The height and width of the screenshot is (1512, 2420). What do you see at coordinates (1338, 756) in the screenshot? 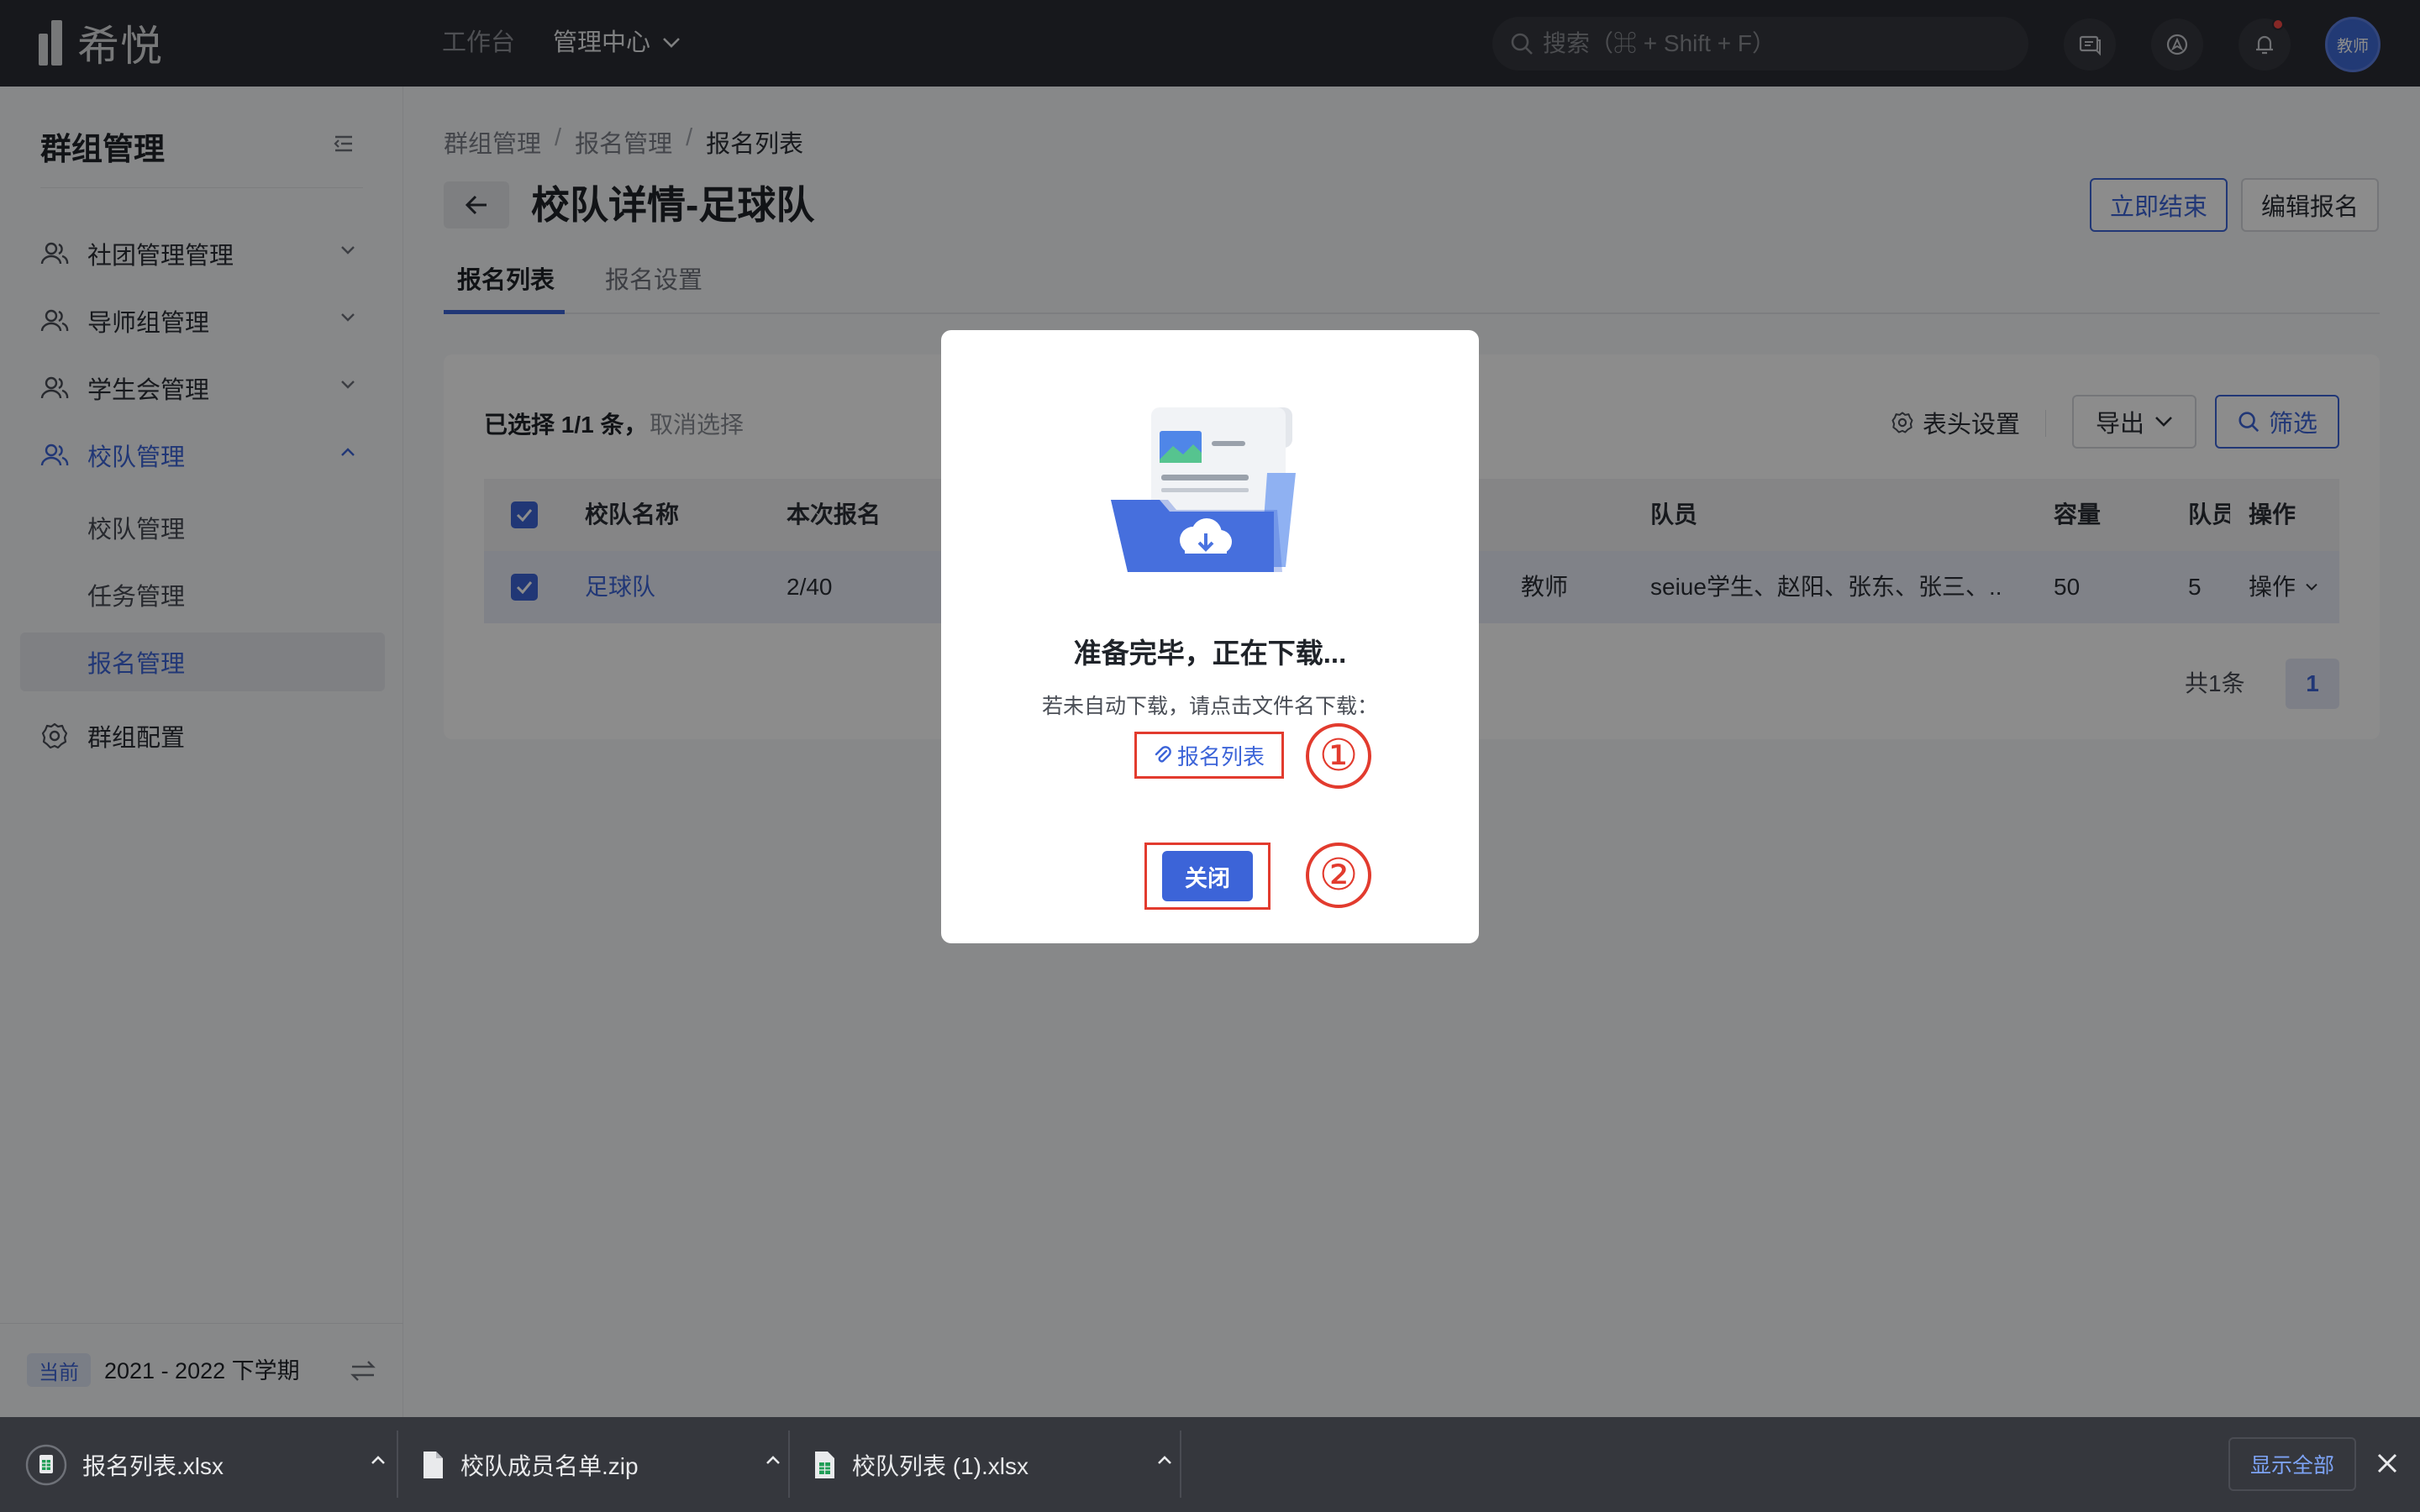
I see `step-1-annotation: ①` at bounding box center [1338, 756].